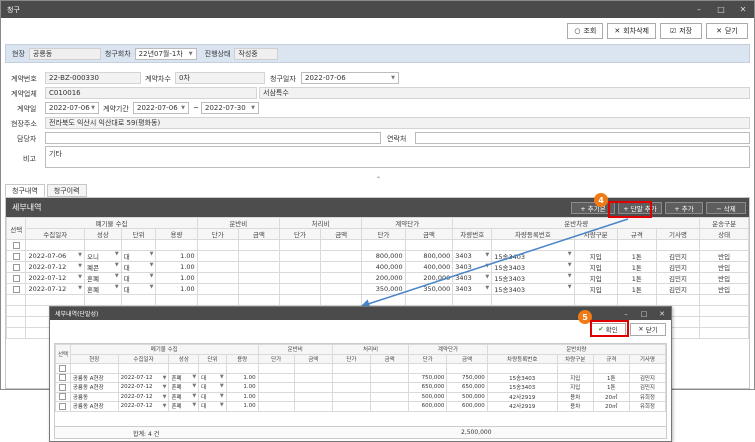  What do you see at coordinates (575, 396) in the screenshot?
I see `table-cell: 용차` at bounding box center [575, 396].